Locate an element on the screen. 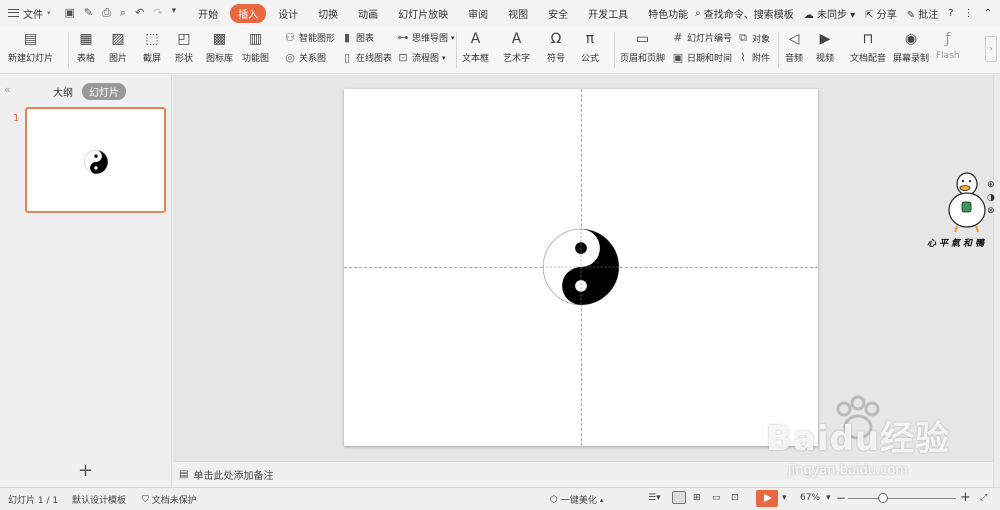 The image size is (1000, 510). zoom-slider-handle is located at coordinates (883, 498).